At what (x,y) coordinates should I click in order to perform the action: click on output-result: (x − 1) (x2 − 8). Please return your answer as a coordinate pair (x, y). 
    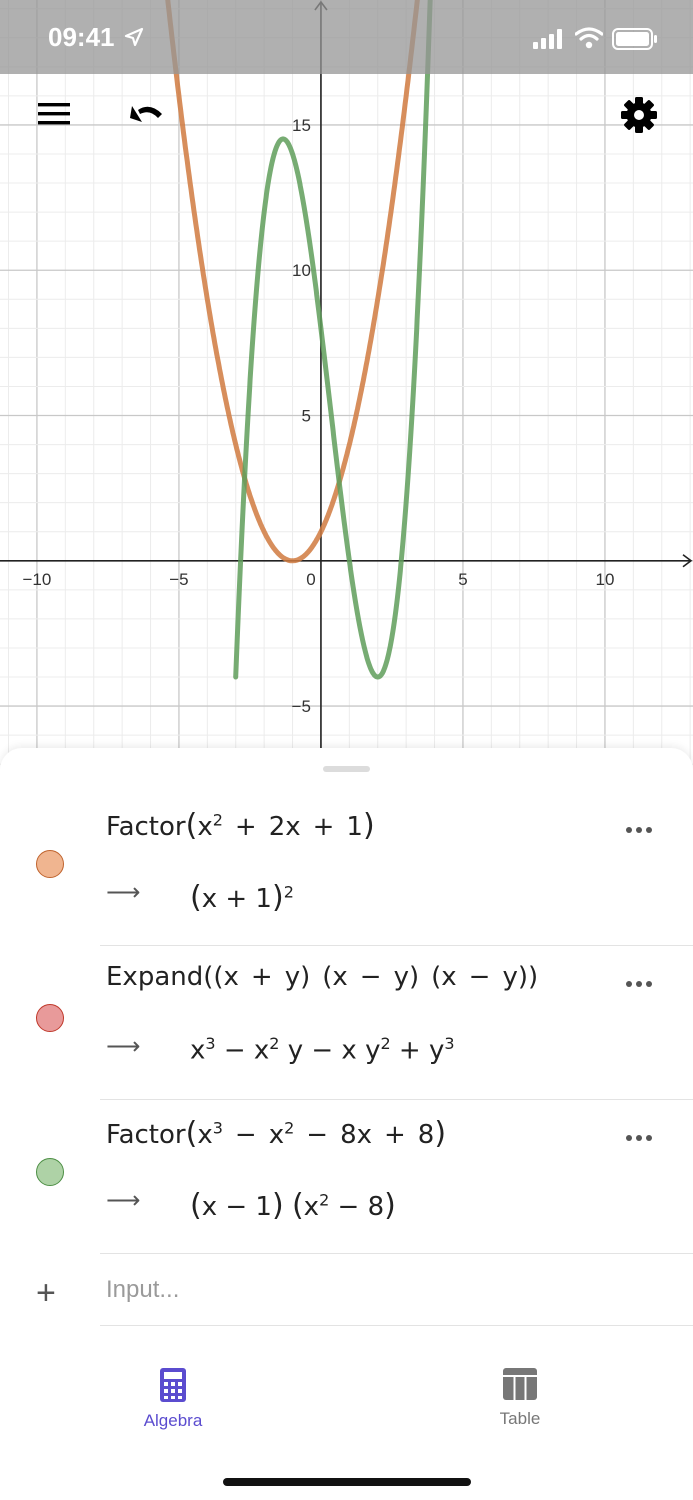
    Looking at the image, I should click on (293, 1205).